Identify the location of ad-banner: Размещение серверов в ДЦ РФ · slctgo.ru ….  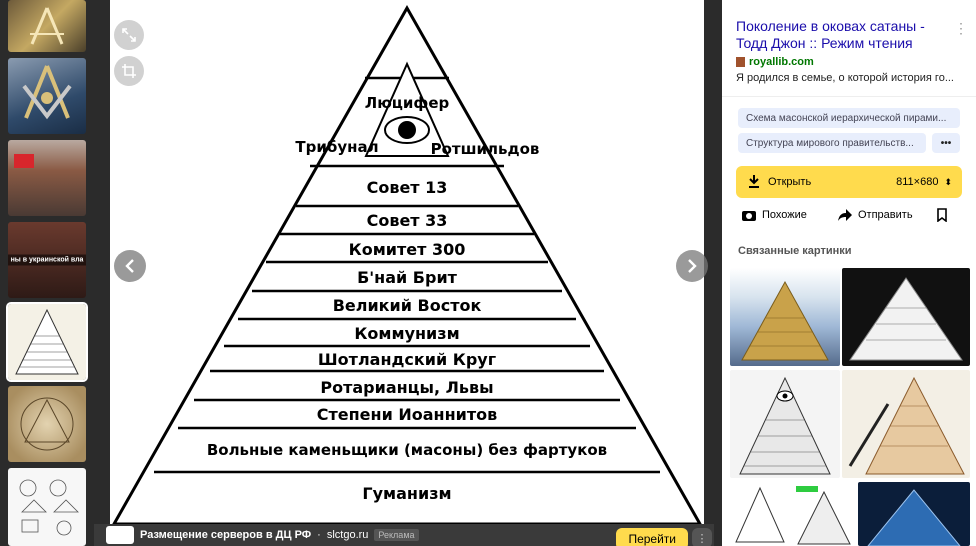
(404, 535).